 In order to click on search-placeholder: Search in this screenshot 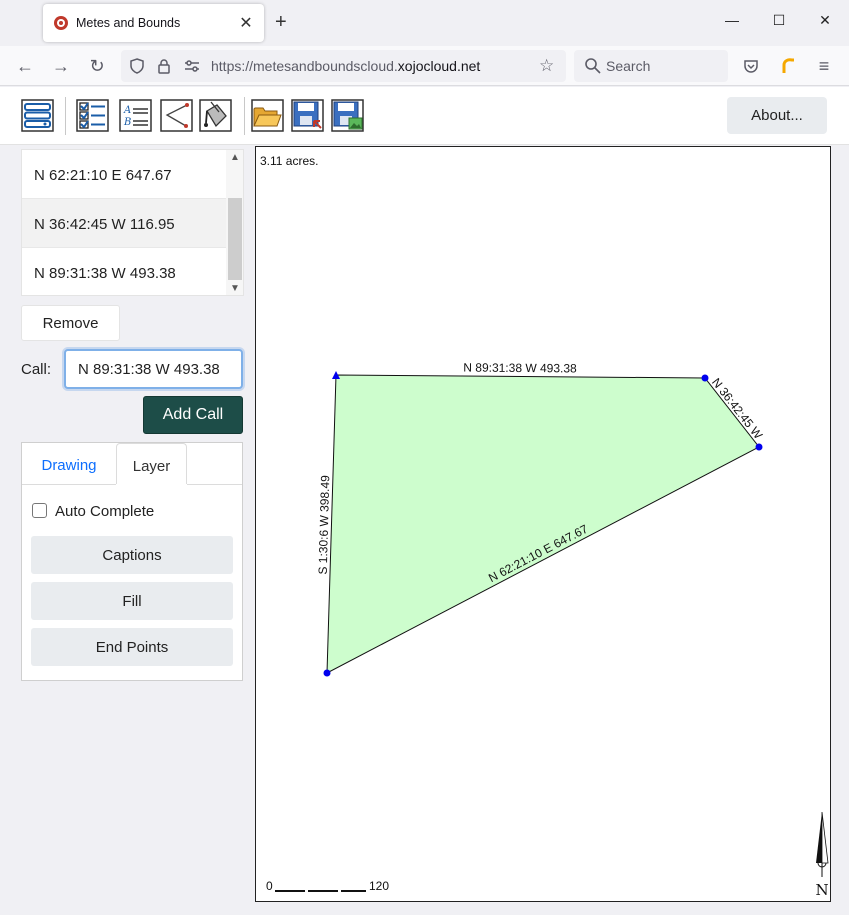, I will do `click(628, 66)`.